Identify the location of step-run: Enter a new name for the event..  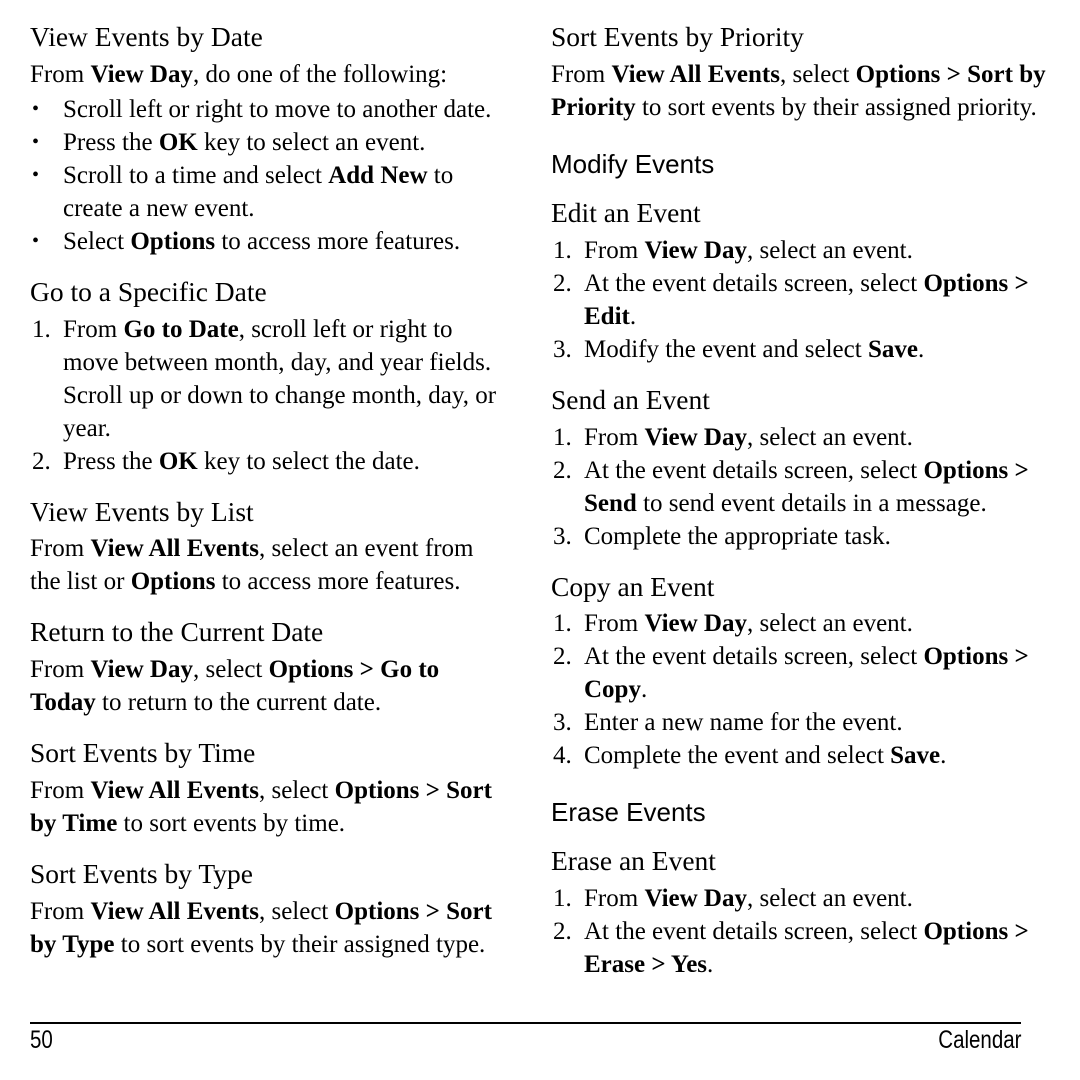
(743, 723).